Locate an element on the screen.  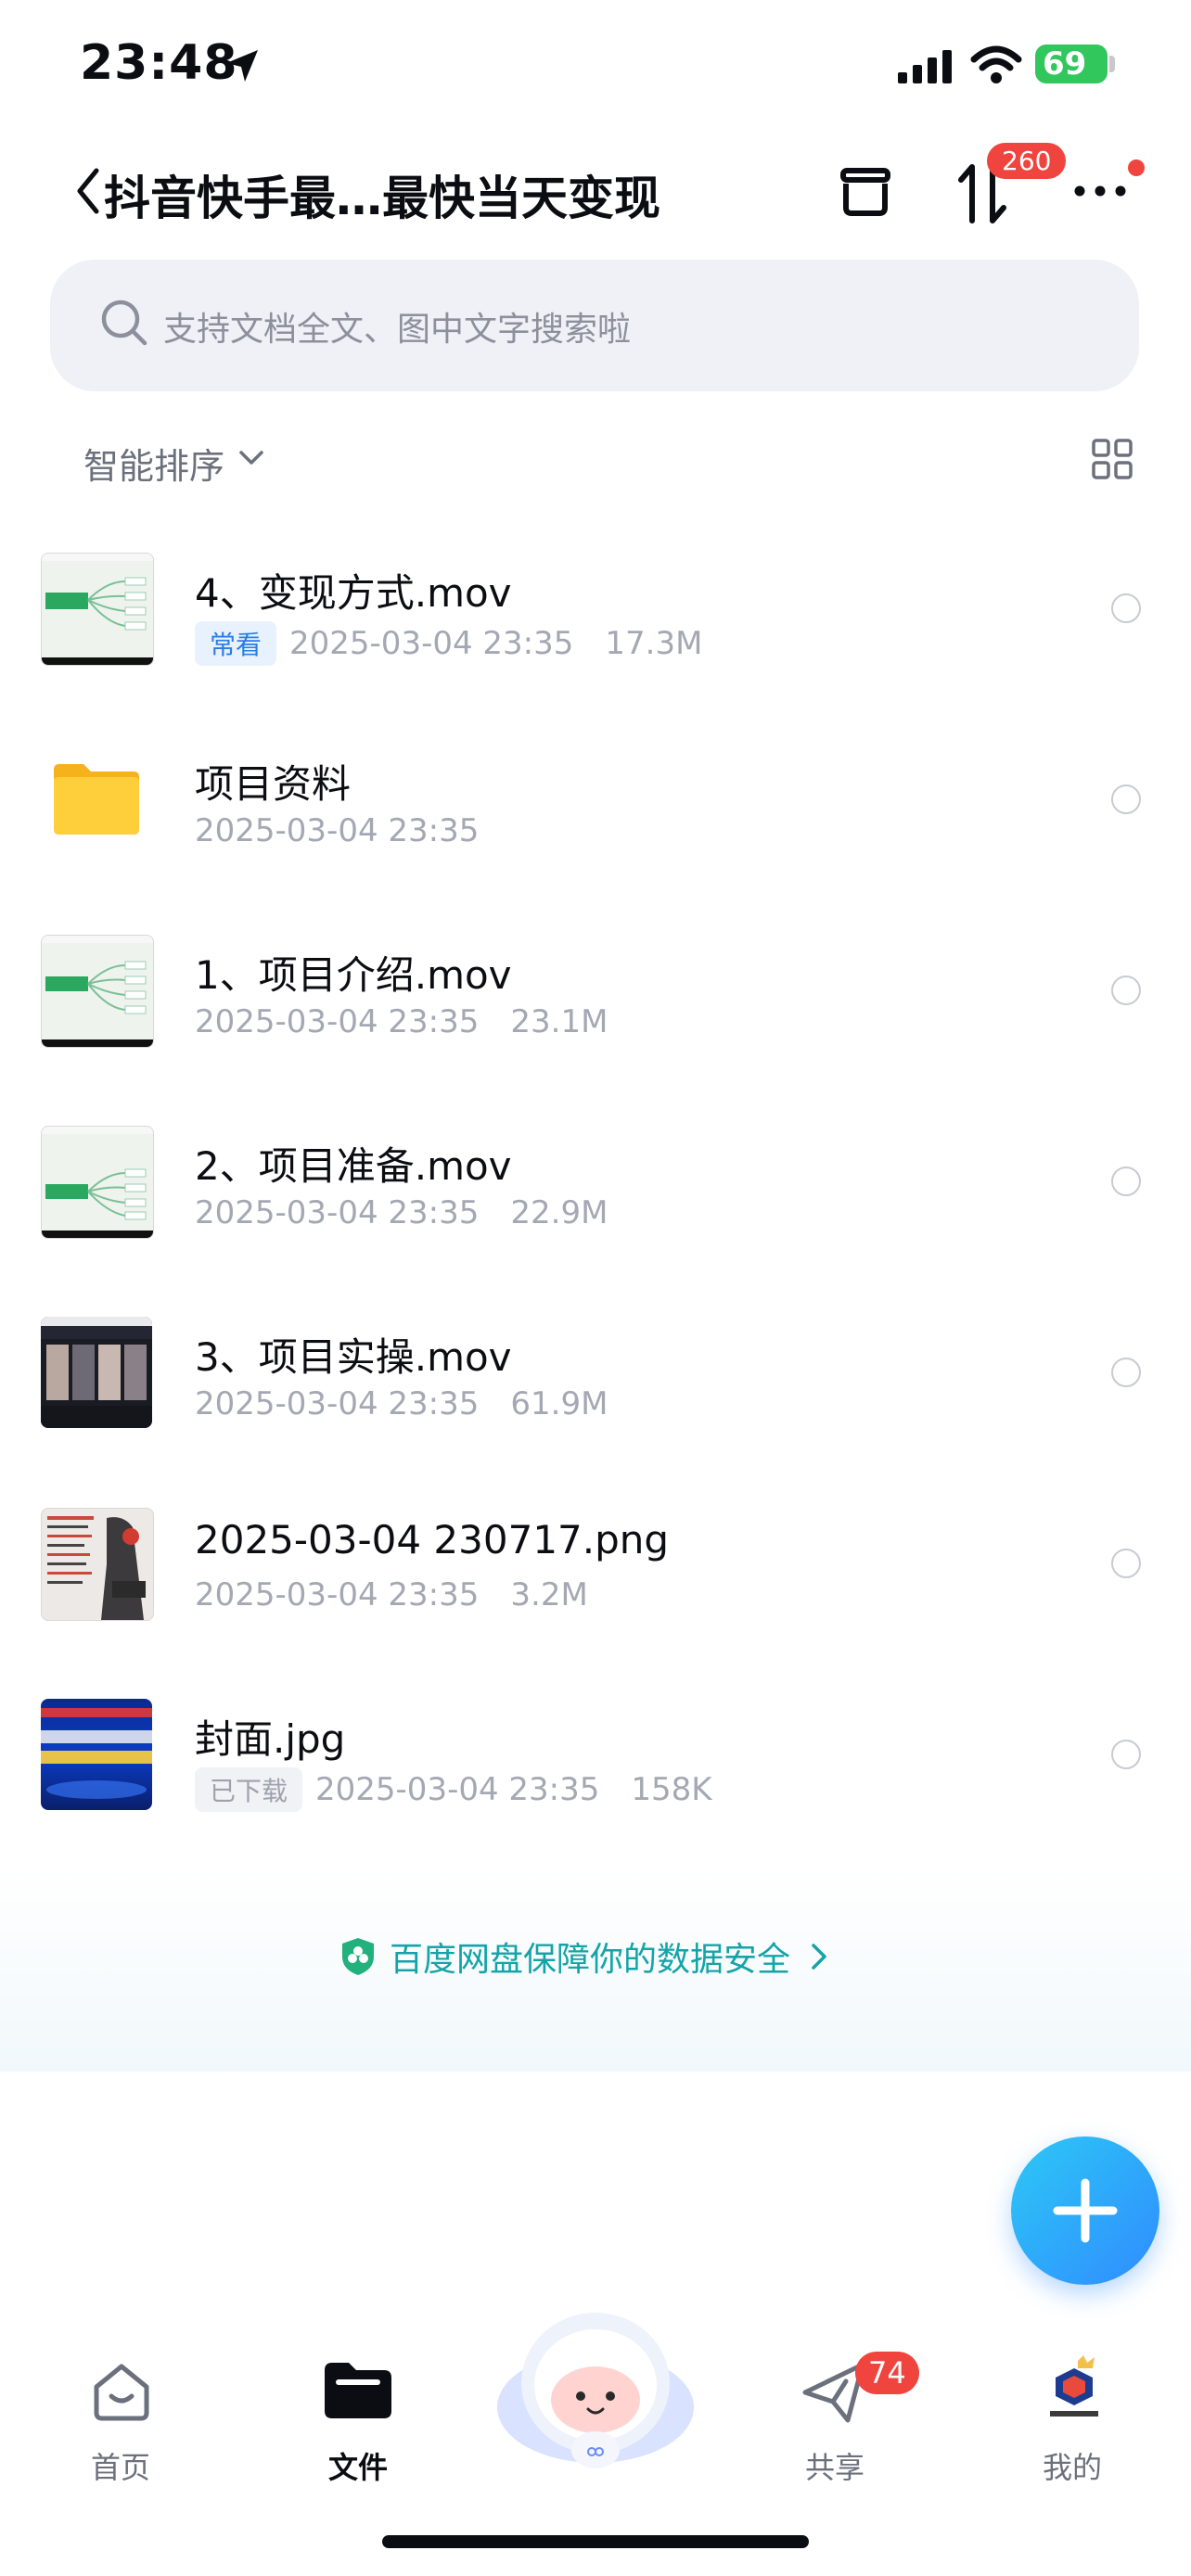
search-placeholder: 支持文档全文、图中文字搜索啦 is located at coordinates (398, 330).